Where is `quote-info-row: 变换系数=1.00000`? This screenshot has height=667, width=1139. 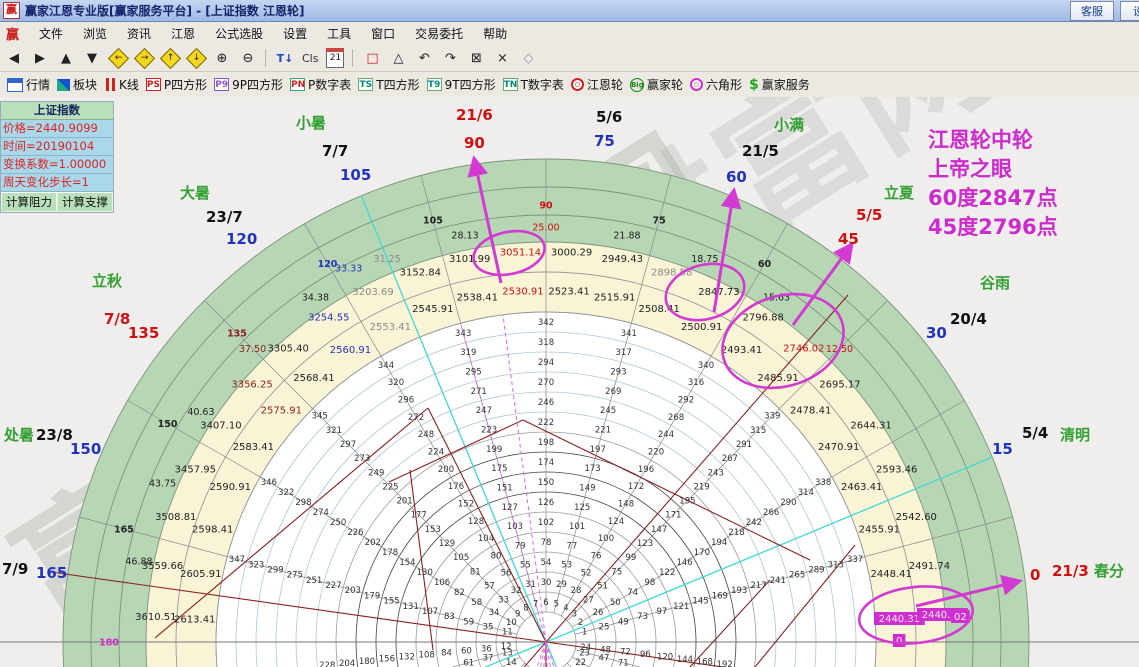 quote-info-row: 变换系数=1.00000 is located at coordinates (57, 165).